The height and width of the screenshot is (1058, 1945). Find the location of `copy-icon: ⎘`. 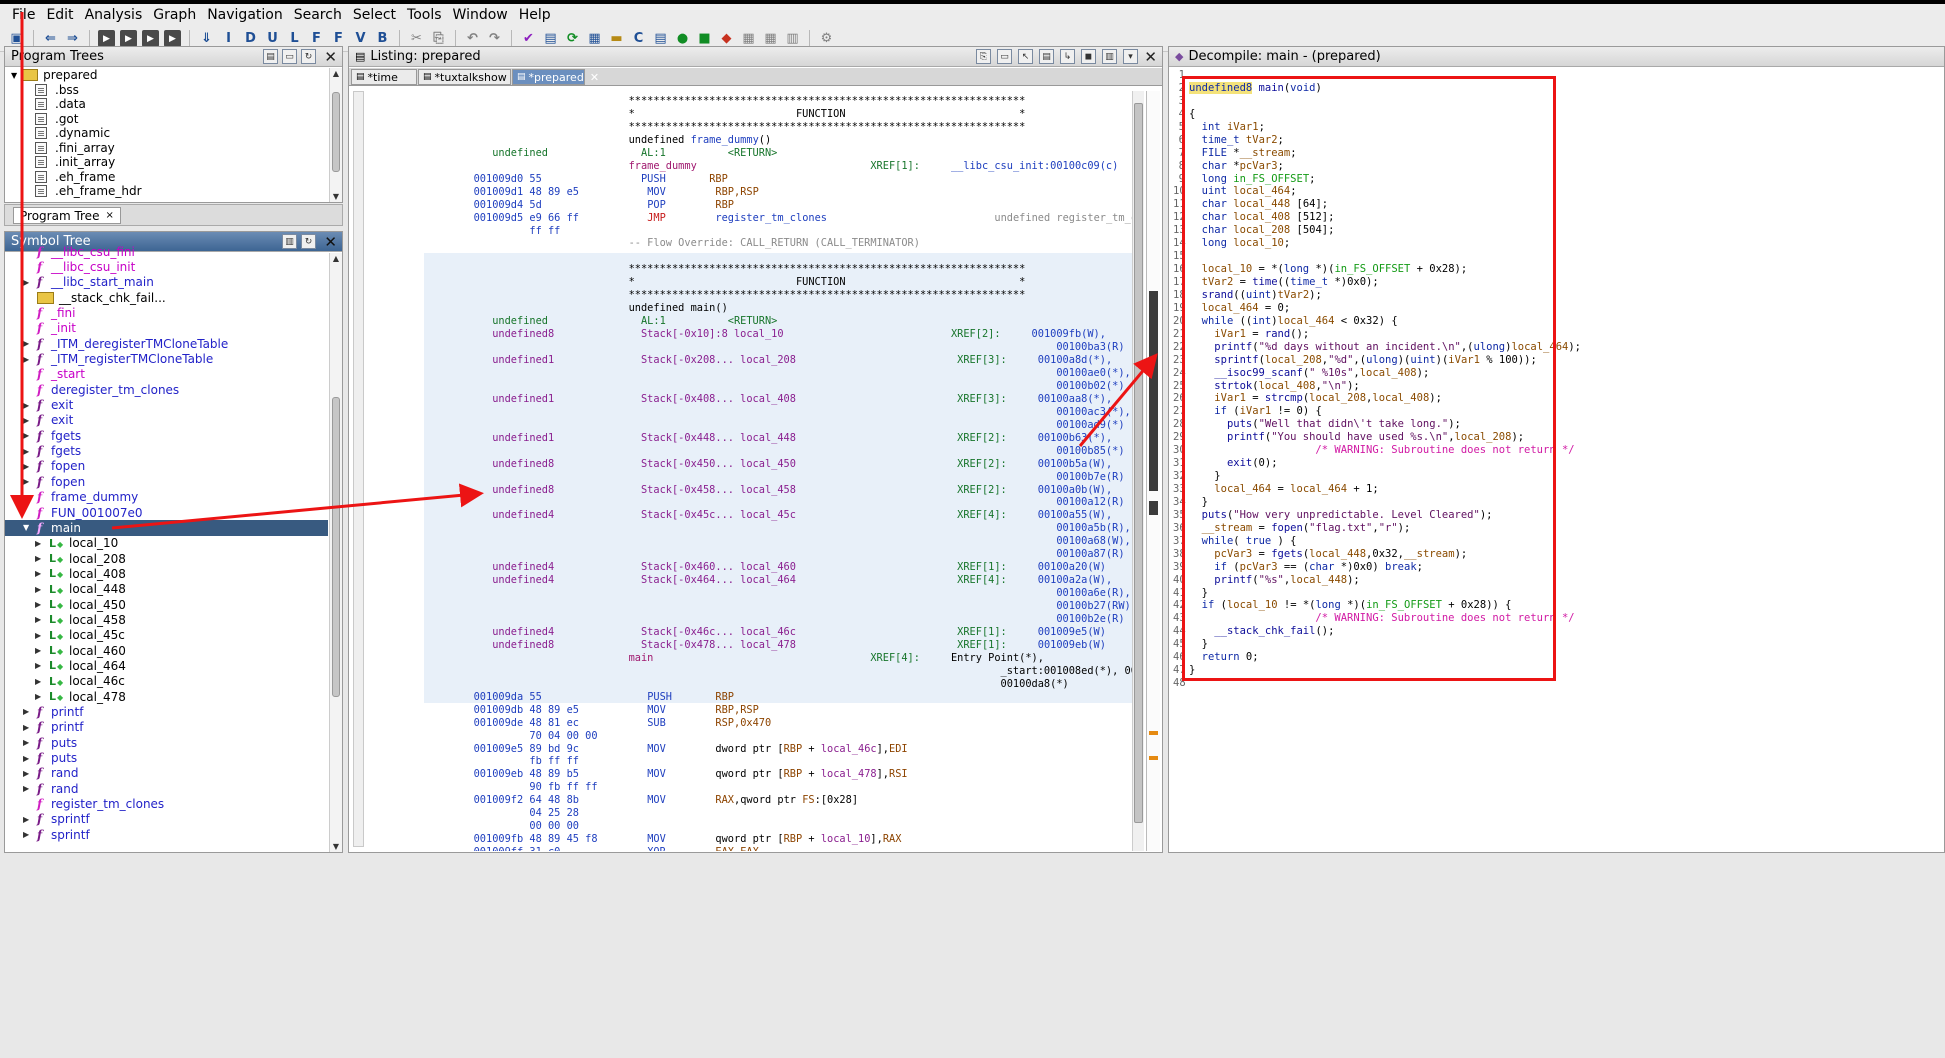

copy-icon: ⎘ is located at coordinates (983, 56).